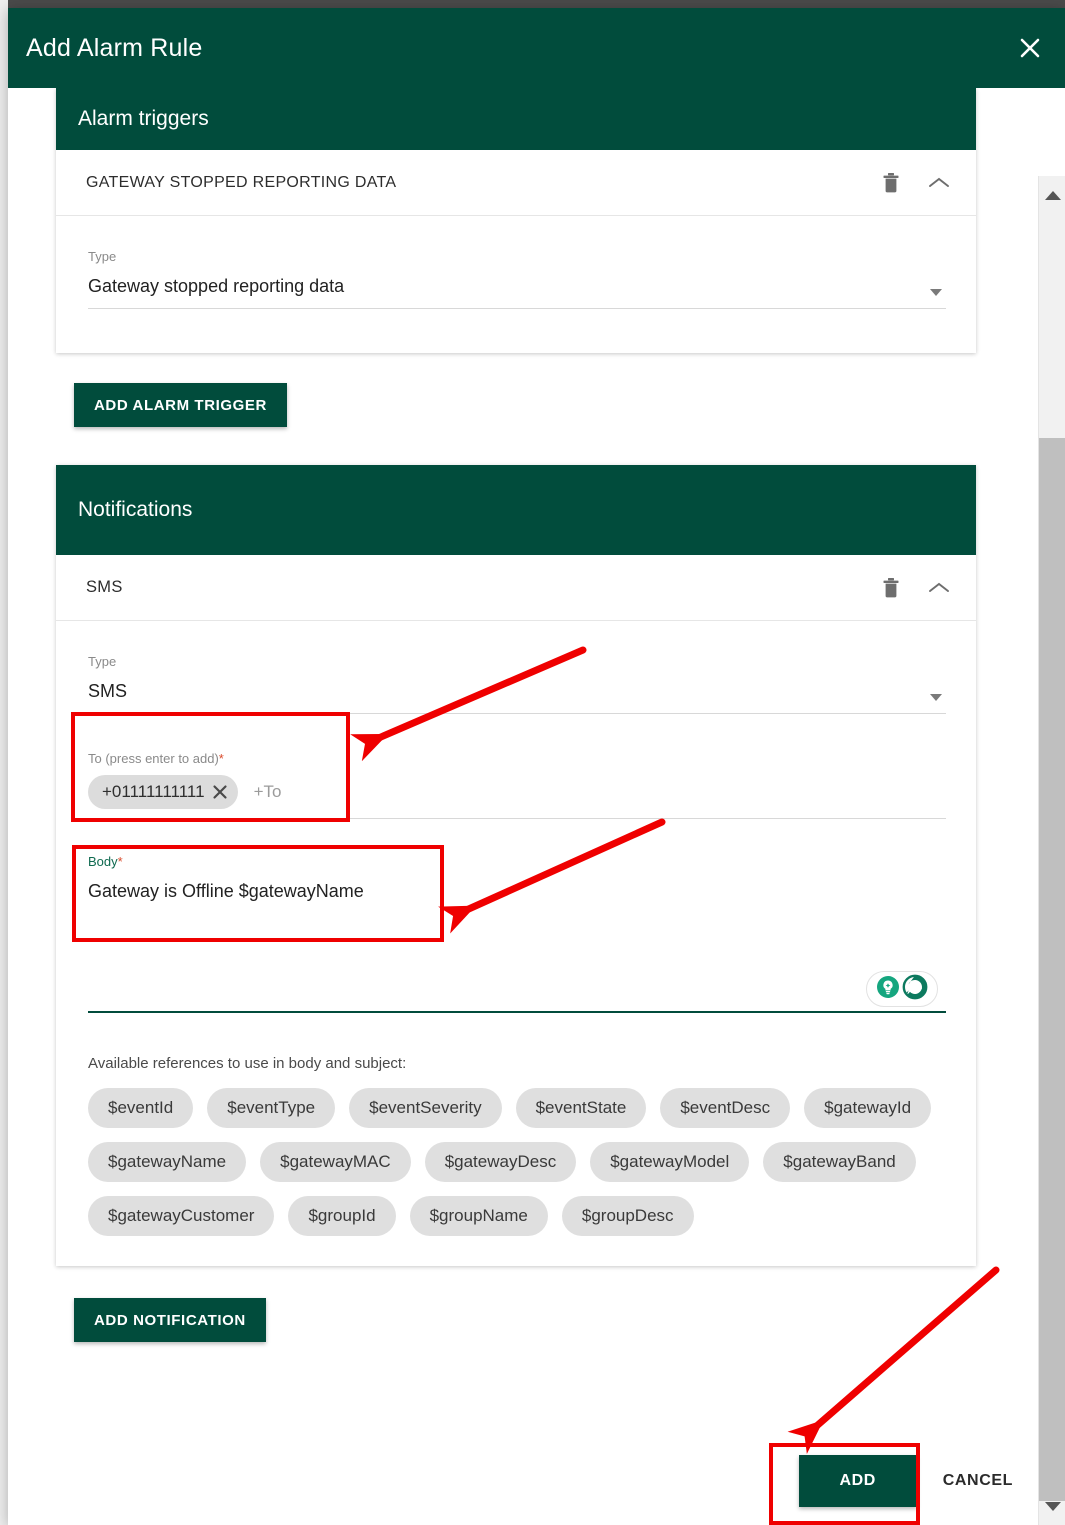  What do you see at coordinates (1052, 195) in the screenshot?
I see `scroll-up-arrow-icon` at bounding box center [1052, 195].